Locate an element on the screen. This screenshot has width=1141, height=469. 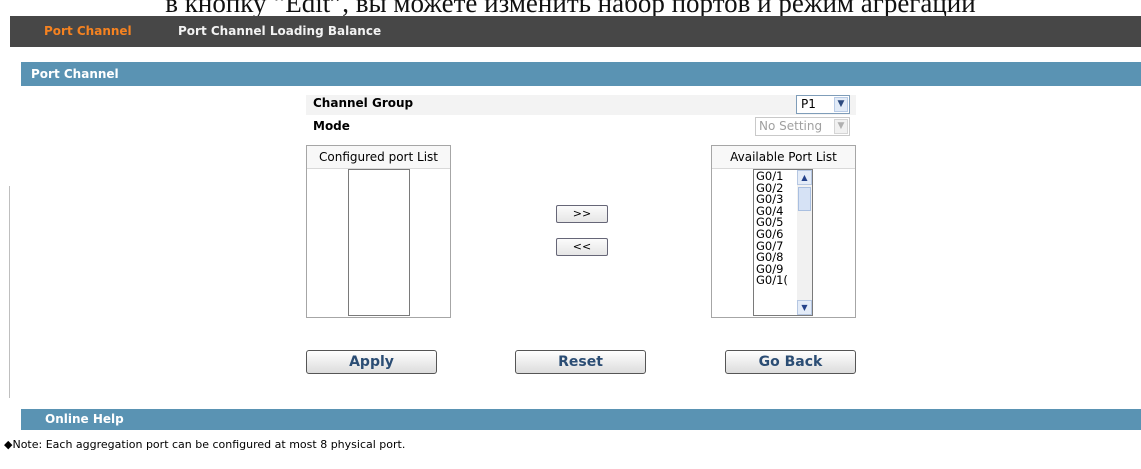
panel-title: Port Channel is located at coordinates (75, 74).